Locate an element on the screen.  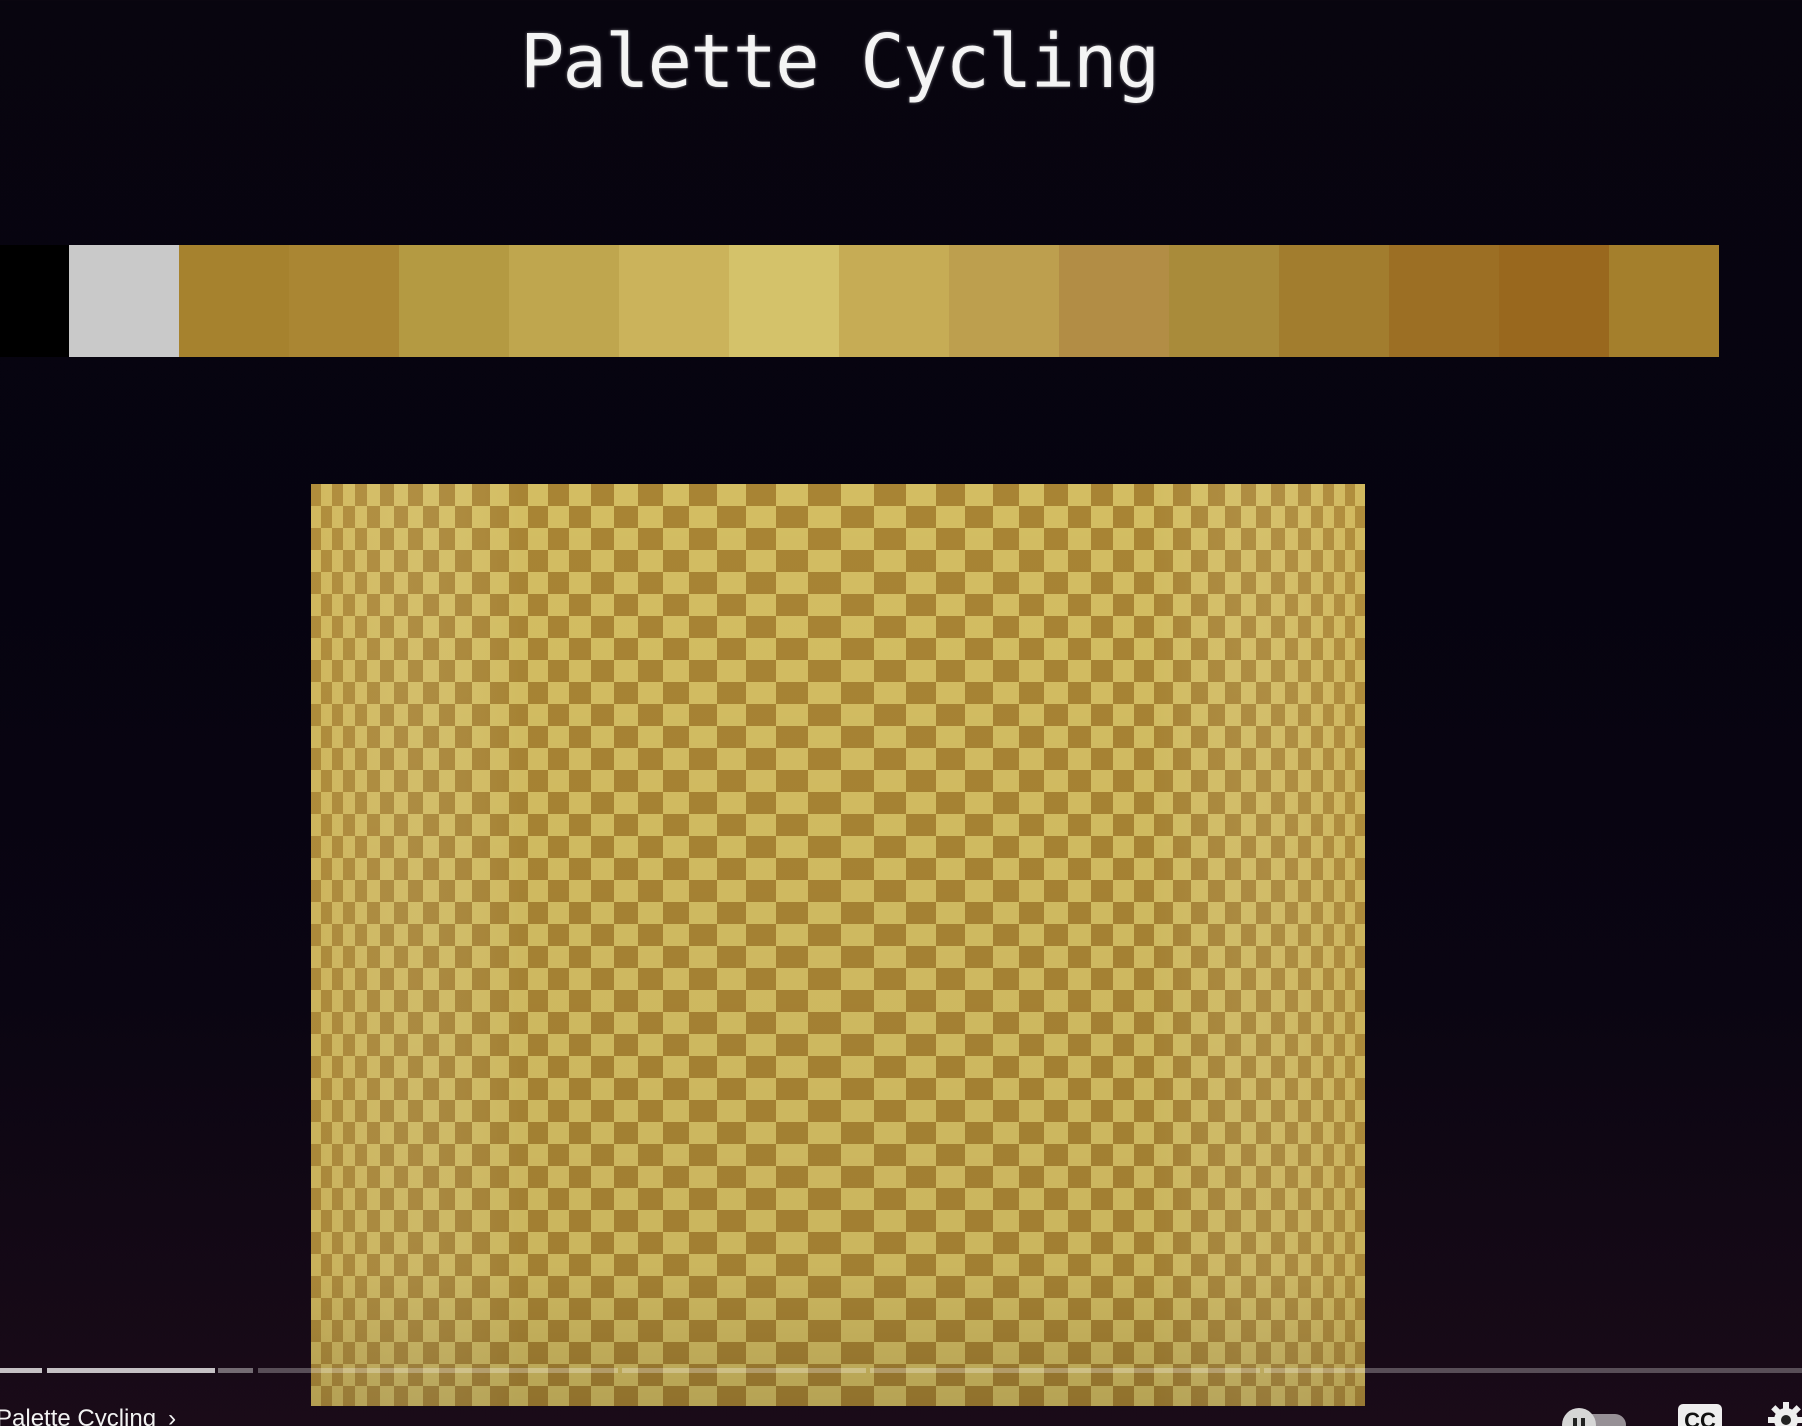
progress-bar is located at coordinates (901, 1370).